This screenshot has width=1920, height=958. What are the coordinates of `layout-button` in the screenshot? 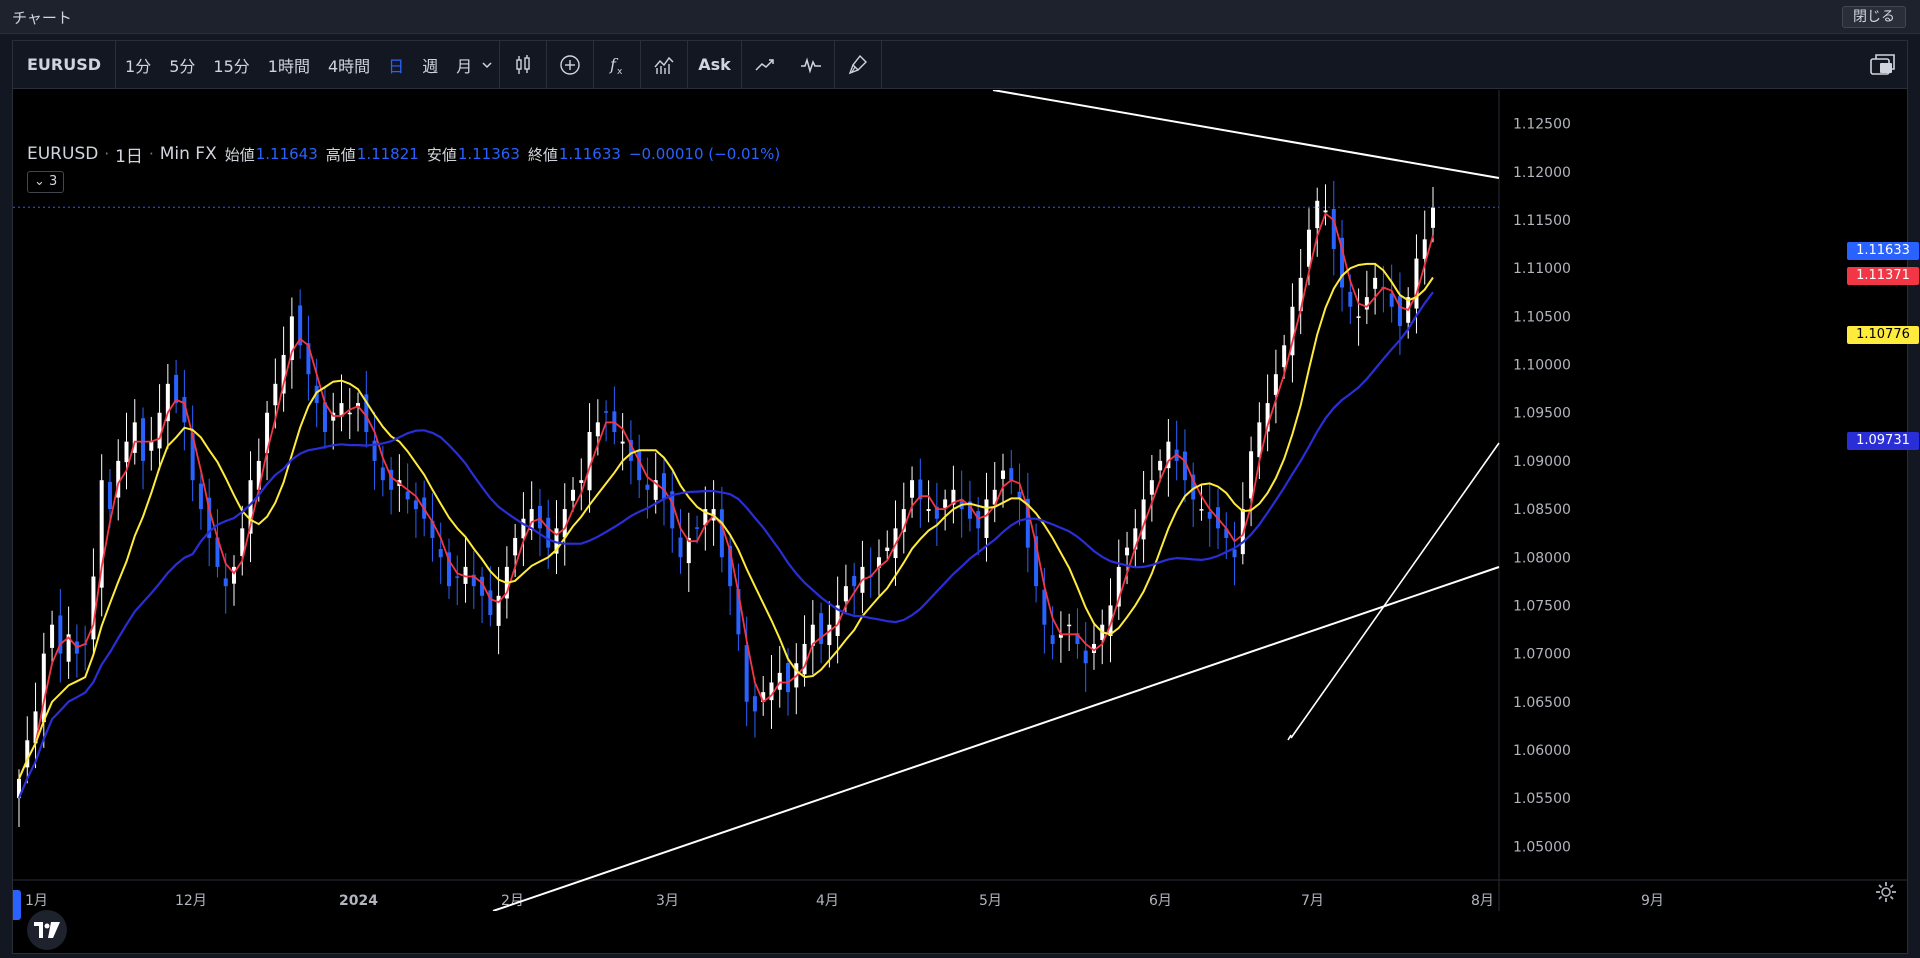 It's located at (1883, 65).